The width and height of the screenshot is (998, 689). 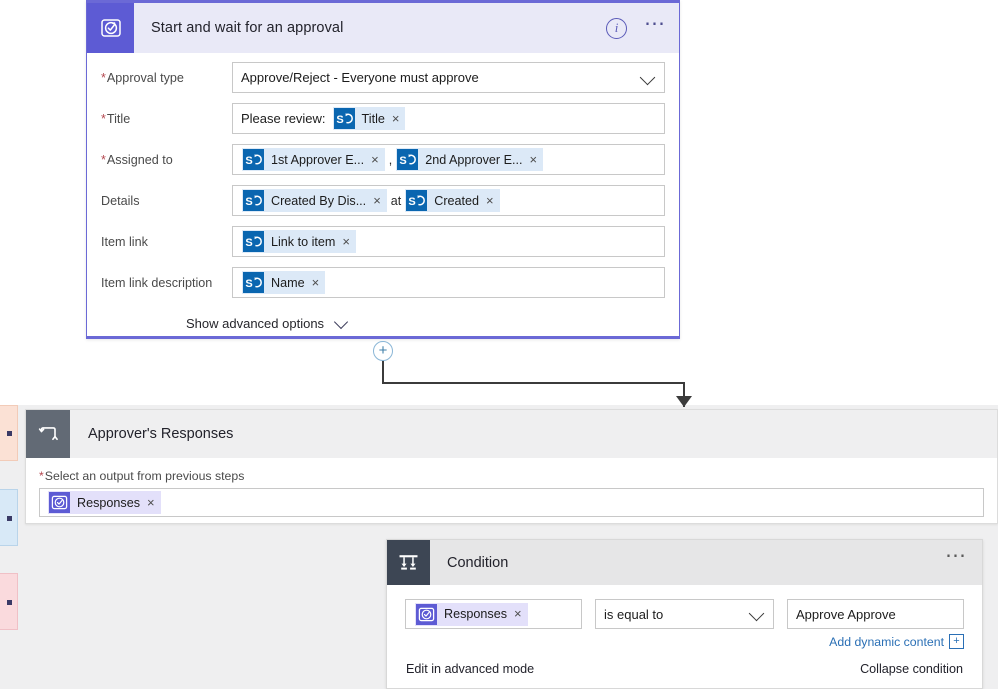 I want to click on condition-left-operand-input: Responses ×, so click(x=493, y=614).